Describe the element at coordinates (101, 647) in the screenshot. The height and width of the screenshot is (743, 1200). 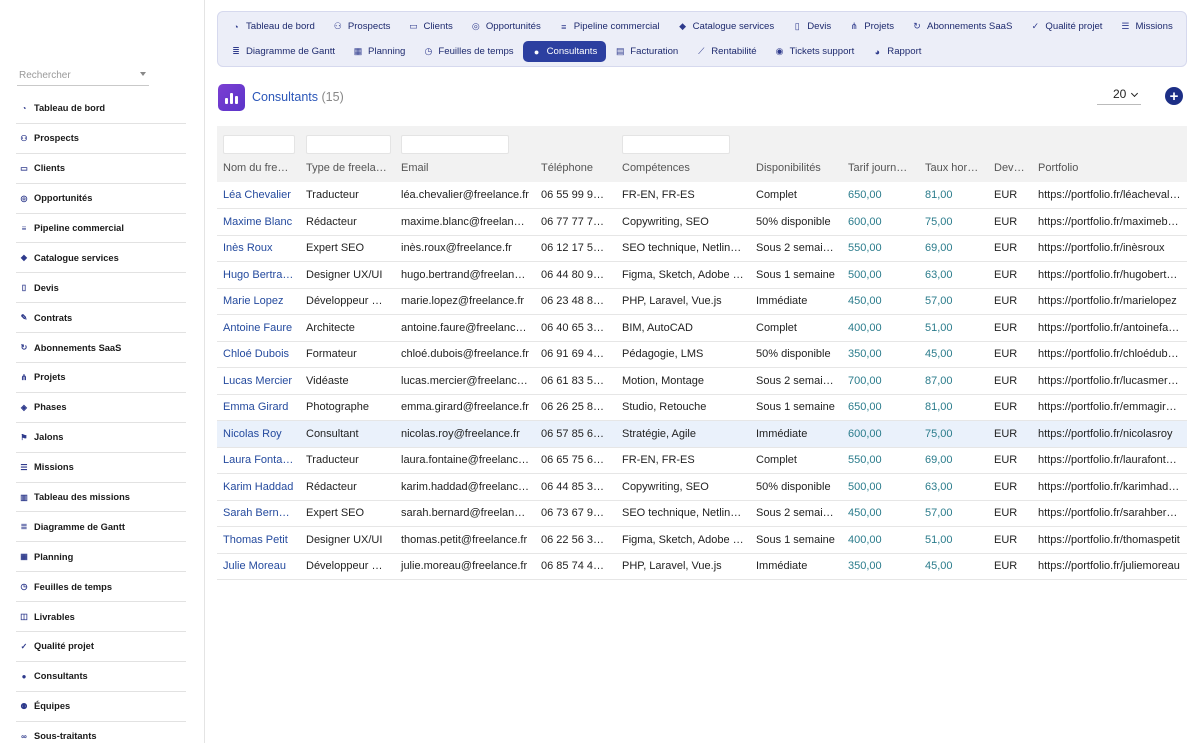
I see `sidebar-item-qualite-projet: ✓ Qualité projet` at that location.